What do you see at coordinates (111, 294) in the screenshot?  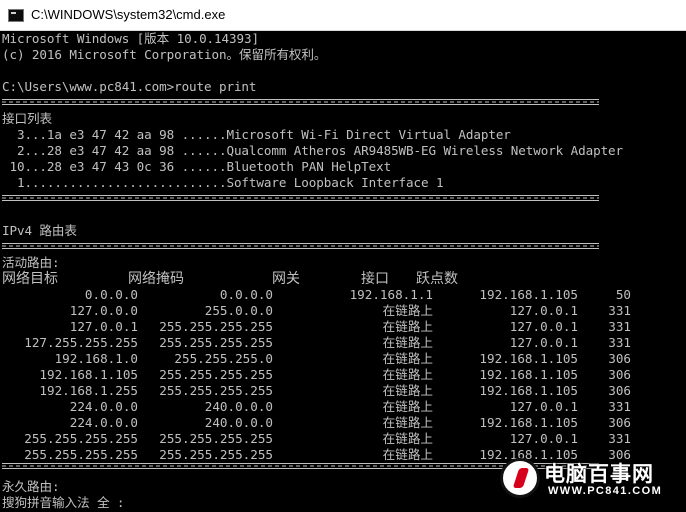 I see `route-destination: 0.0.0.0` at bounding box center [111, 294].